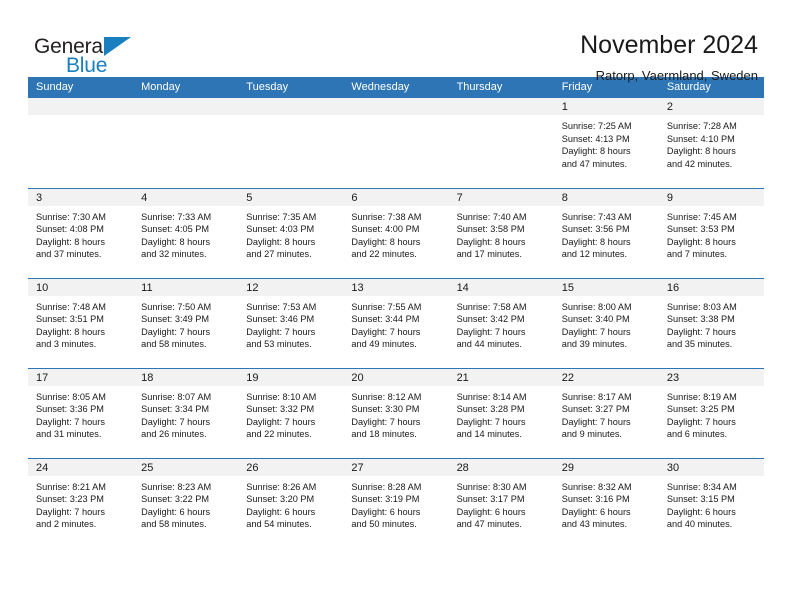 This screenshot has width=792, height=612. What do you see at coordinates (291, 197) in the screenshot?
I see `day-number: 5` at bounding box center [291, 197].